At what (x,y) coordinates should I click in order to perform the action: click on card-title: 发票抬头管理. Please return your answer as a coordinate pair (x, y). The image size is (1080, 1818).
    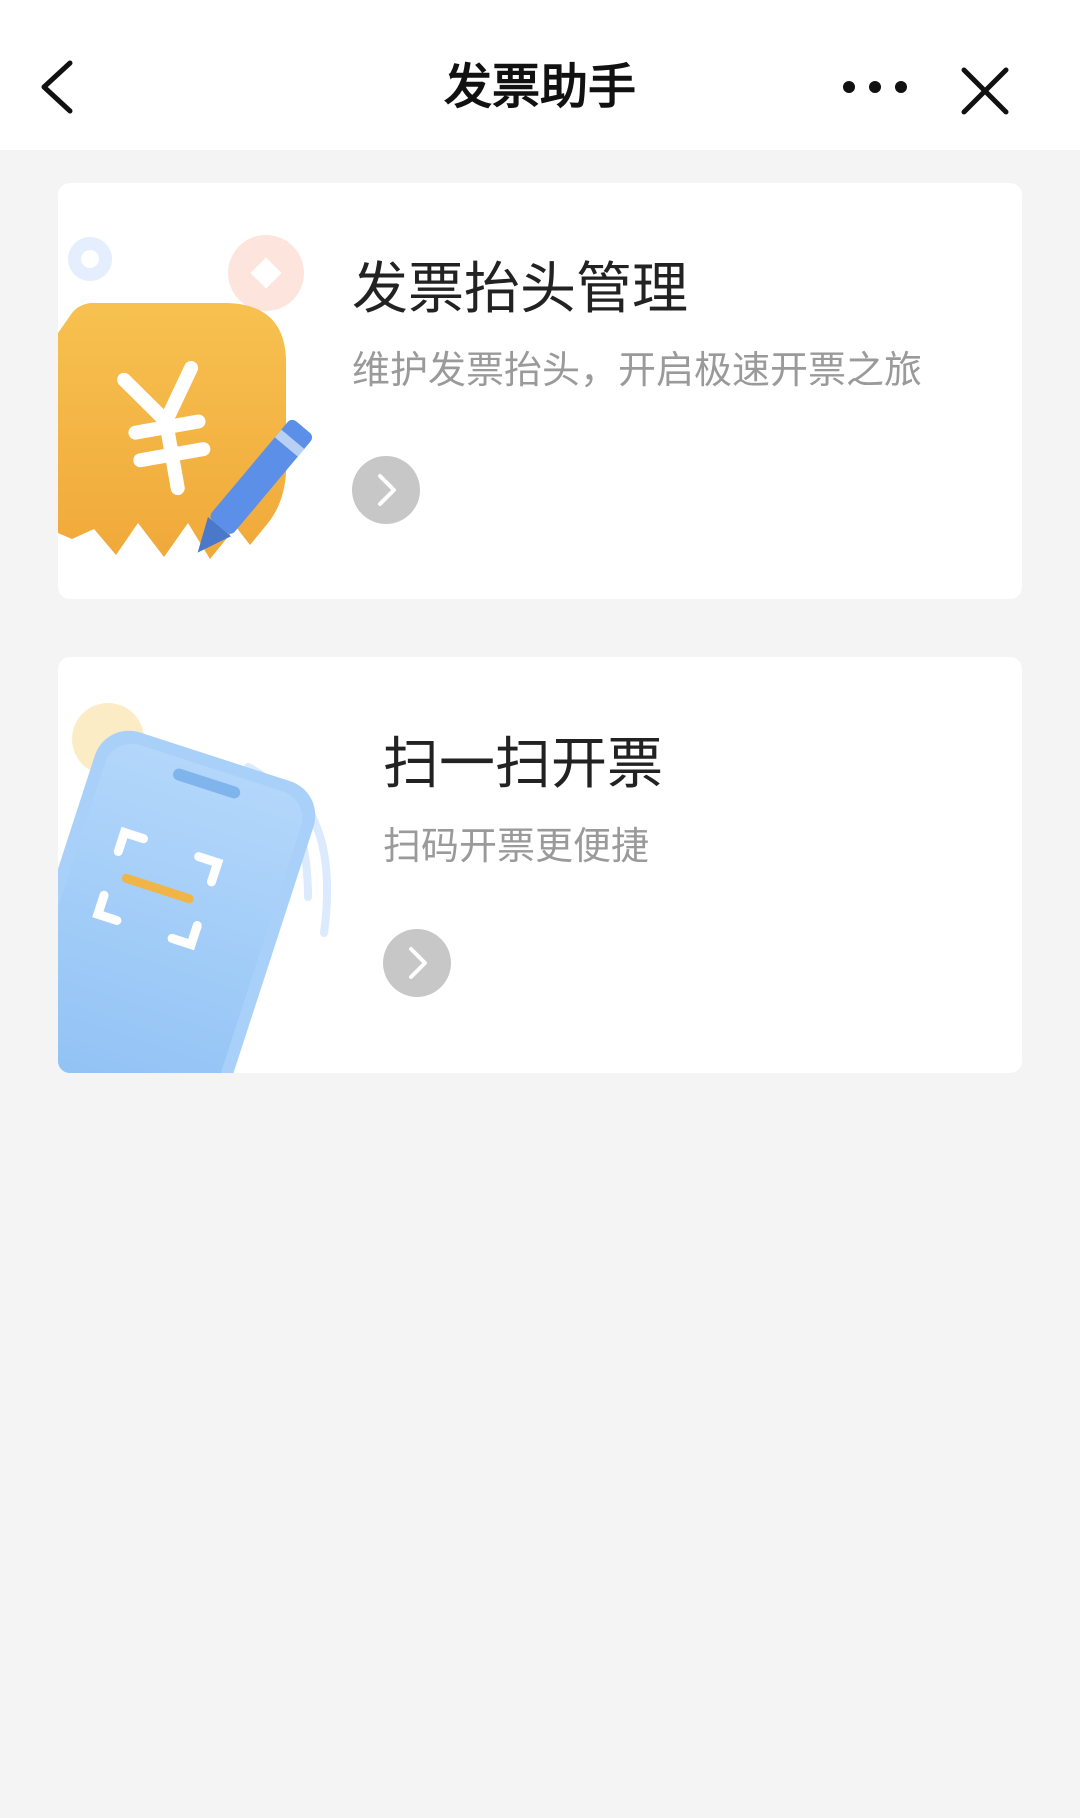
    Looking at the image, I should click on (520, 289).